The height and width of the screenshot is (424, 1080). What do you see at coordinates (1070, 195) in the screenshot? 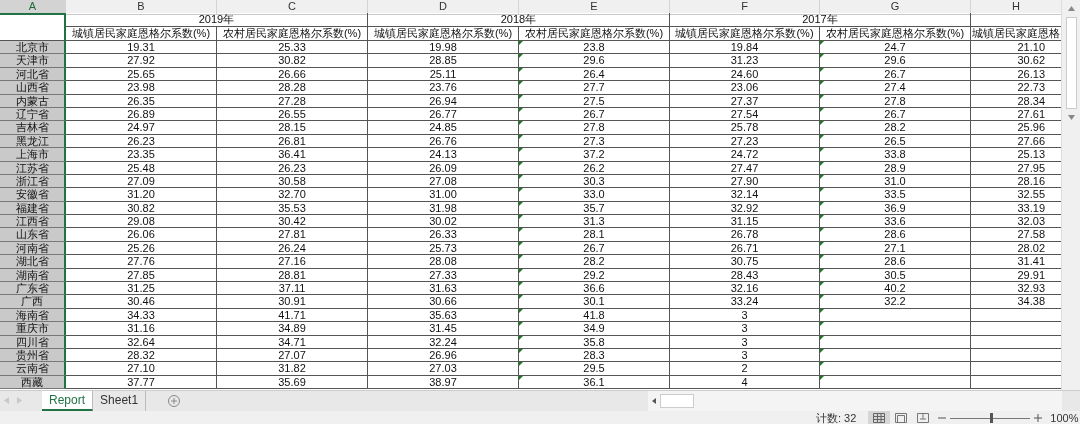
I see `vertical-scrollbar` at bounding box center [1070, 195].